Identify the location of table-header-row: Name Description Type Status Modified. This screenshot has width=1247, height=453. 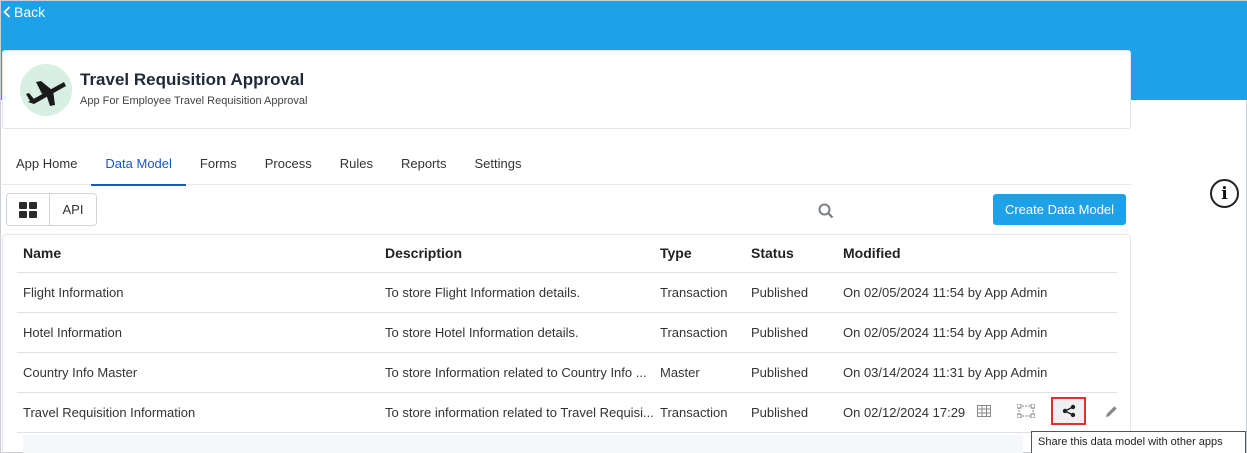
(567, 254).